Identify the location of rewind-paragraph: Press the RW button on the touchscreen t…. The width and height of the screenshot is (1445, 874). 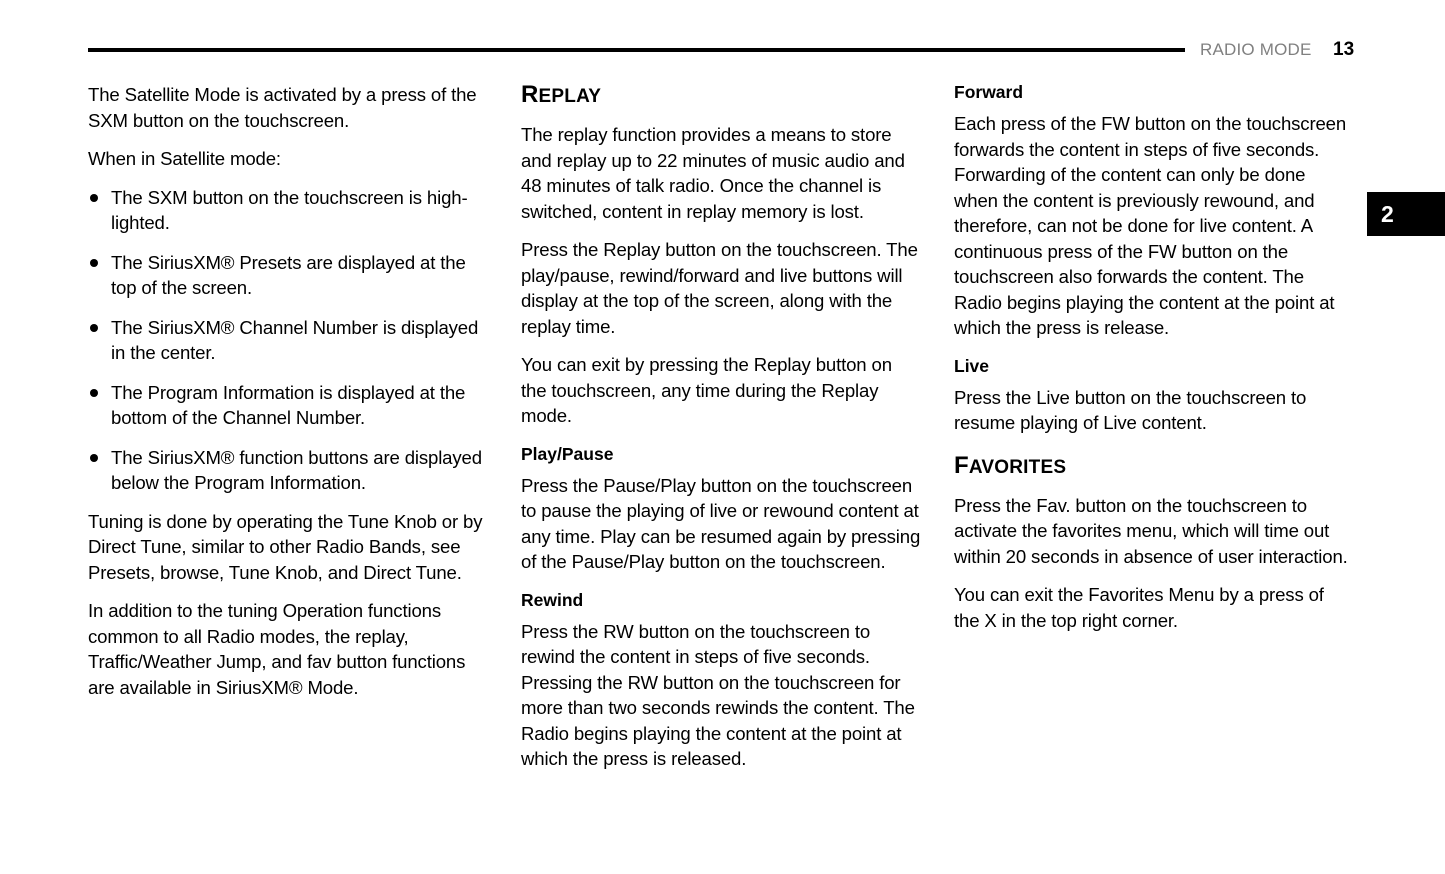
(718, 695).